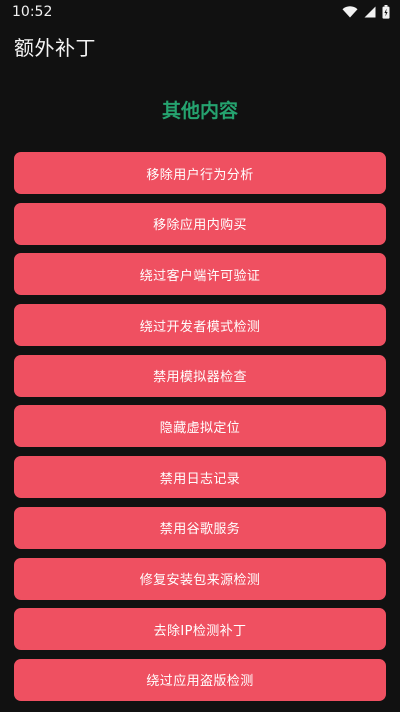  Describe the element at coordinates (200, 12) in the screenshot. I see `status-bar: 10:52` at that location.